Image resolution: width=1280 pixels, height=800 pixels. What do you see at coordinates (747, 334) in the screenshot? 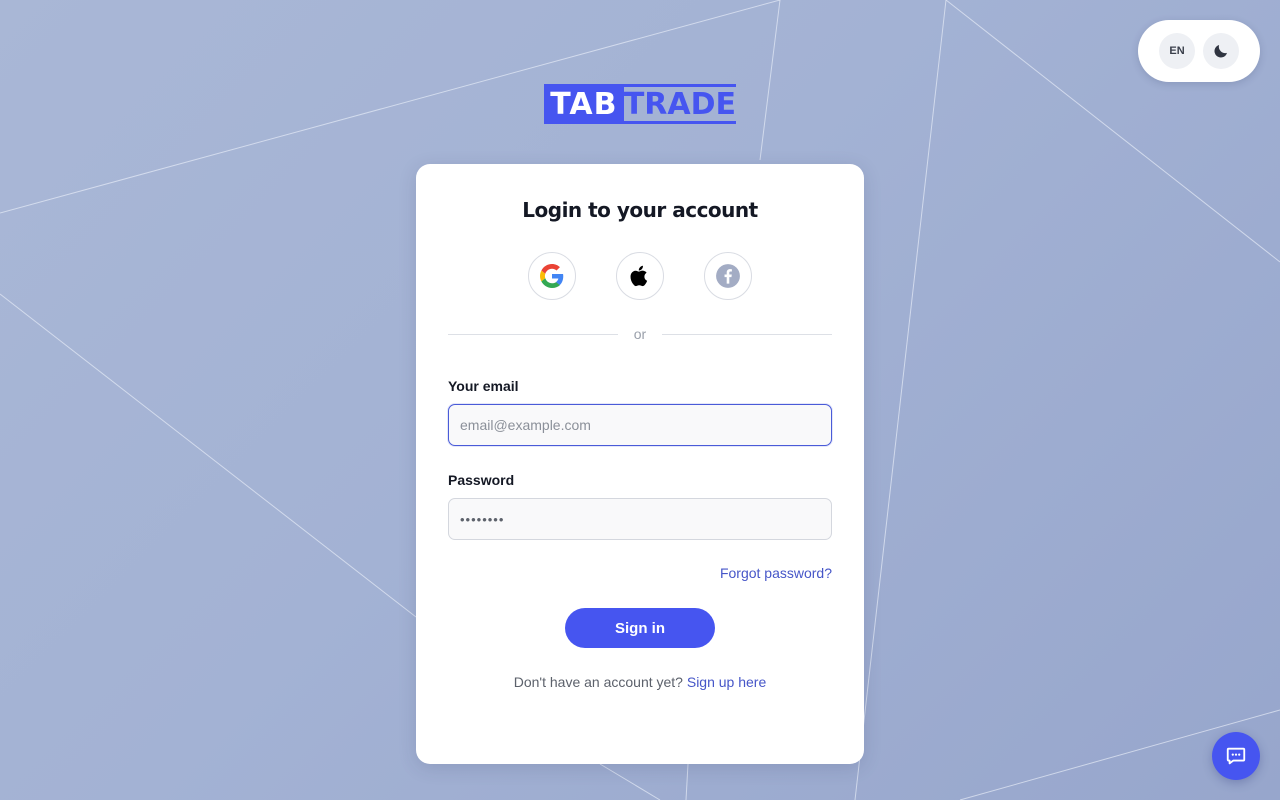
I see `divider-line-right` at bounding box center [747, 334].